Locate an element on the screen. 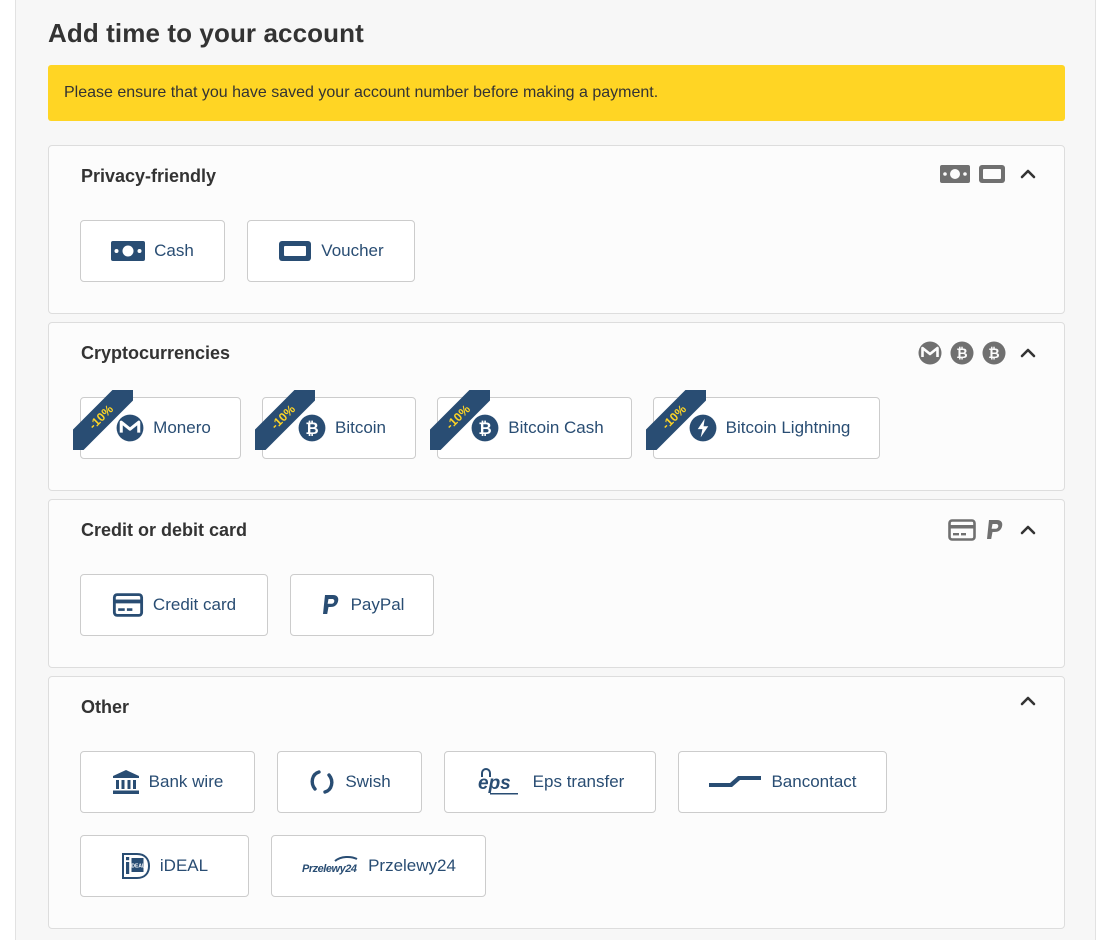  payment-method-label: Eps transfer is located at coordinates (578, 781).